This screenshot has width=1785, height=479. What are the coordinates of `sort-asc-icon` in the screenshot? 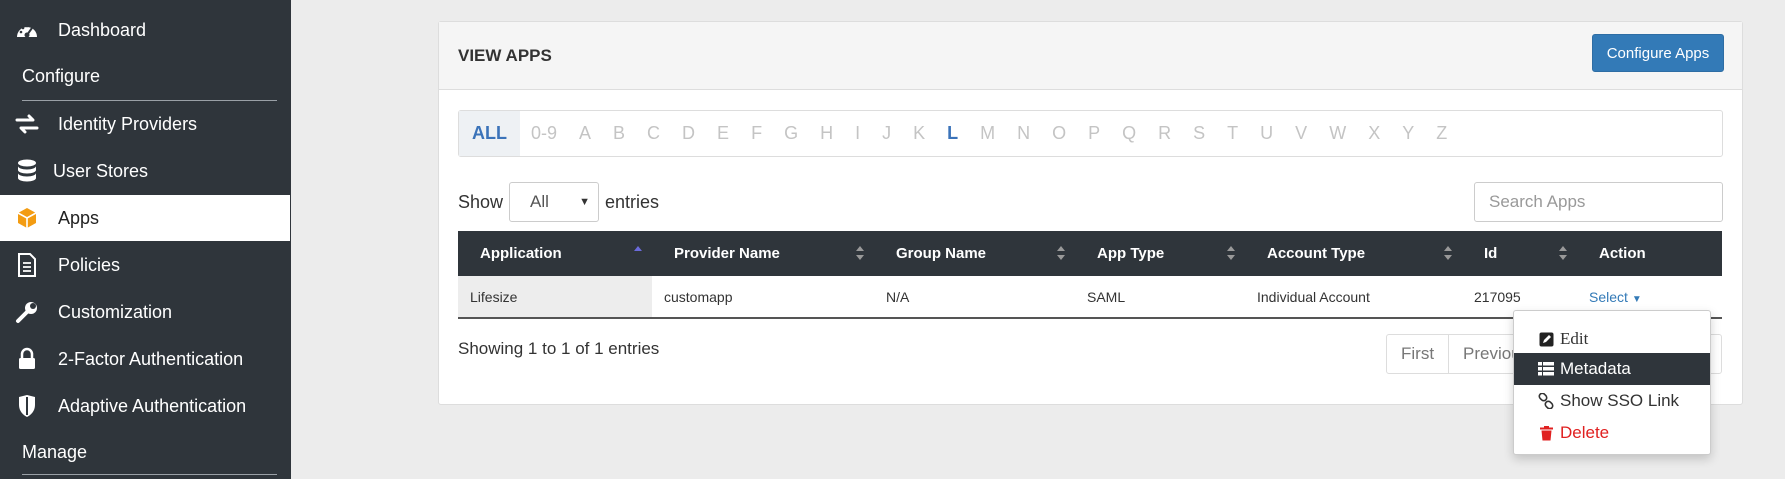 It's located at (638, 248).